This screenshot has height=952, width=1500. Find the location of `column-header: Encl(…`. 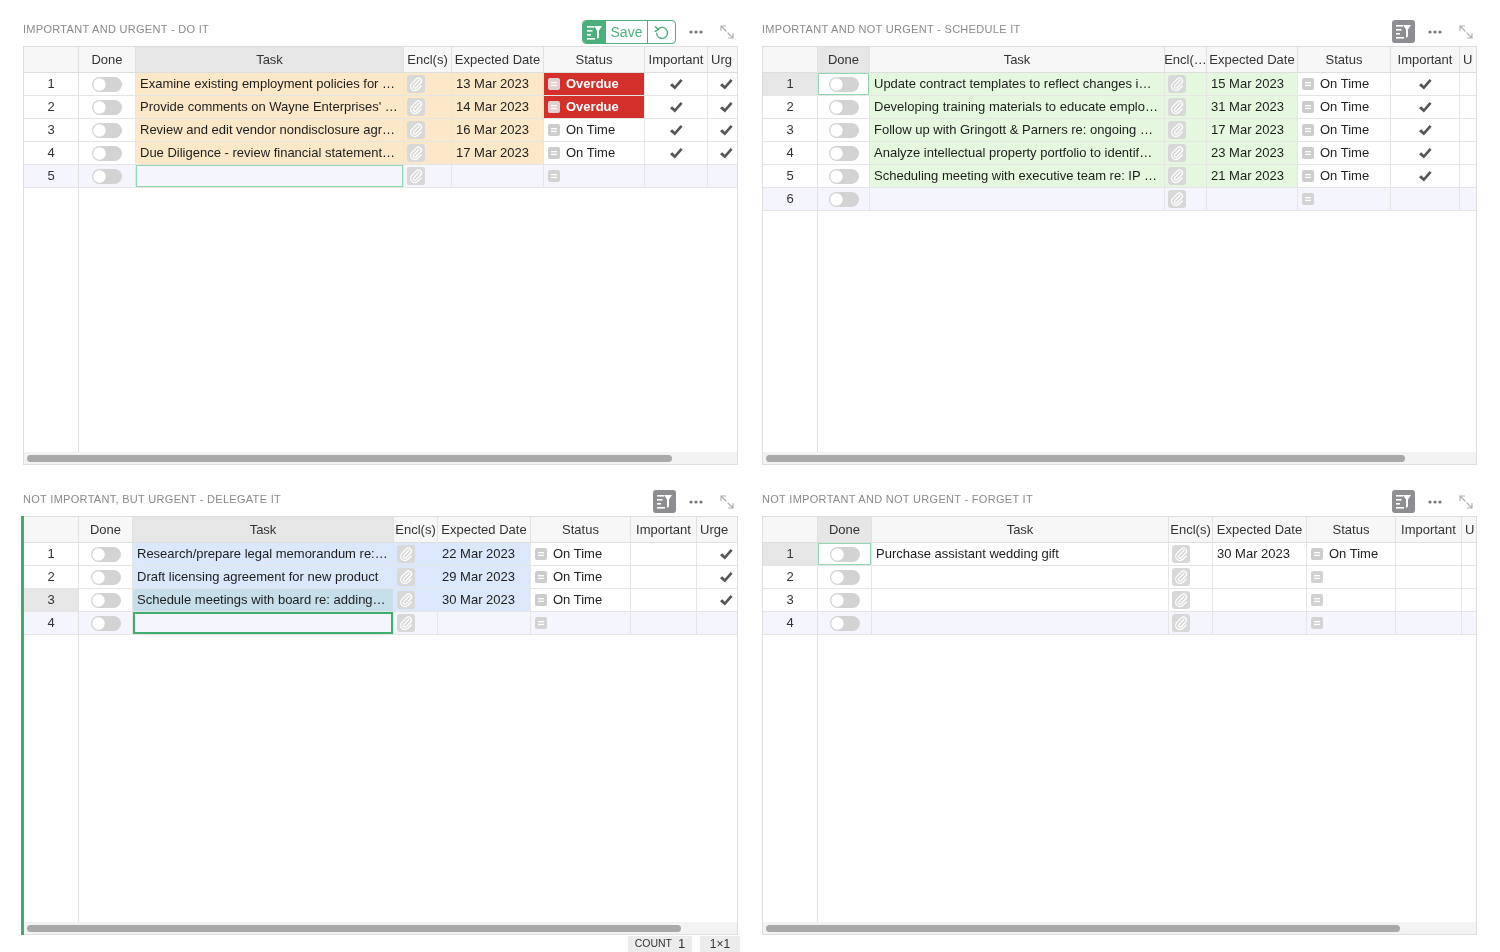

column-header: Encl(… is located at coordinates (1186, 59).